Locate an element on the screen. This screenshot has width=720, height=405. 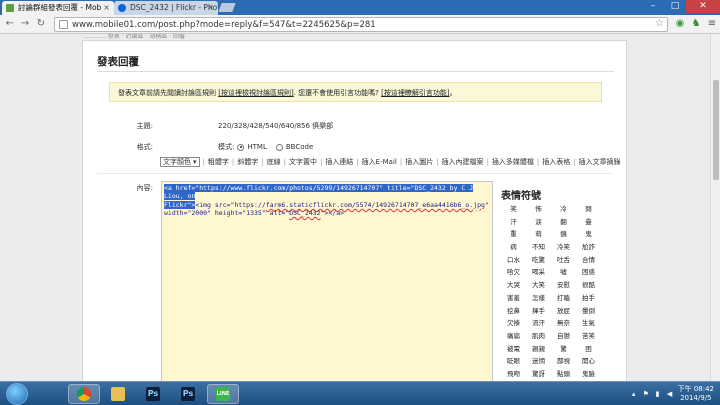
menu-icon: ≡ is located at coordinates (712, 24).